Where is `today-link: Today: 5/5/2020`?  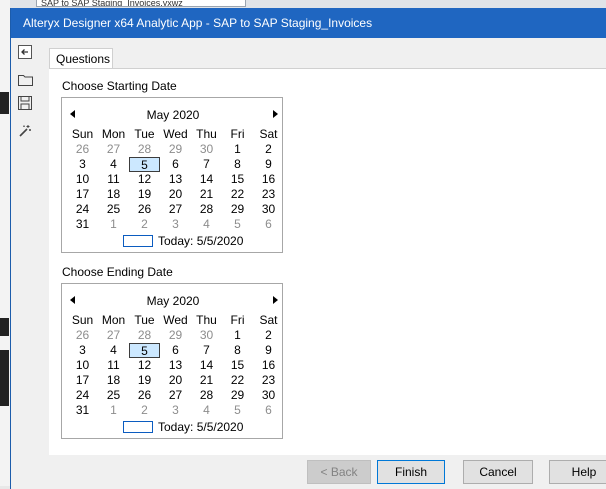 today-link: Today: 5/5/2020 is located at coordinates (200, 241).